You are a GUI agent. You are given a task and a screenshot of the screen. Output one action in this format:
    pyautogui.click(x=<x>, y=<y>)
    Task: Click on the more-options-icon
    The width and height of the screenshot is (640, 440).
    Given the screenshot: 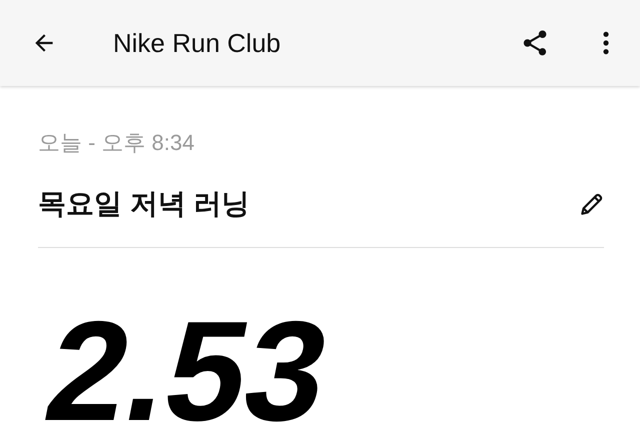 What is the action you would take?
    pyautogui.click(x=606, y=43)
    